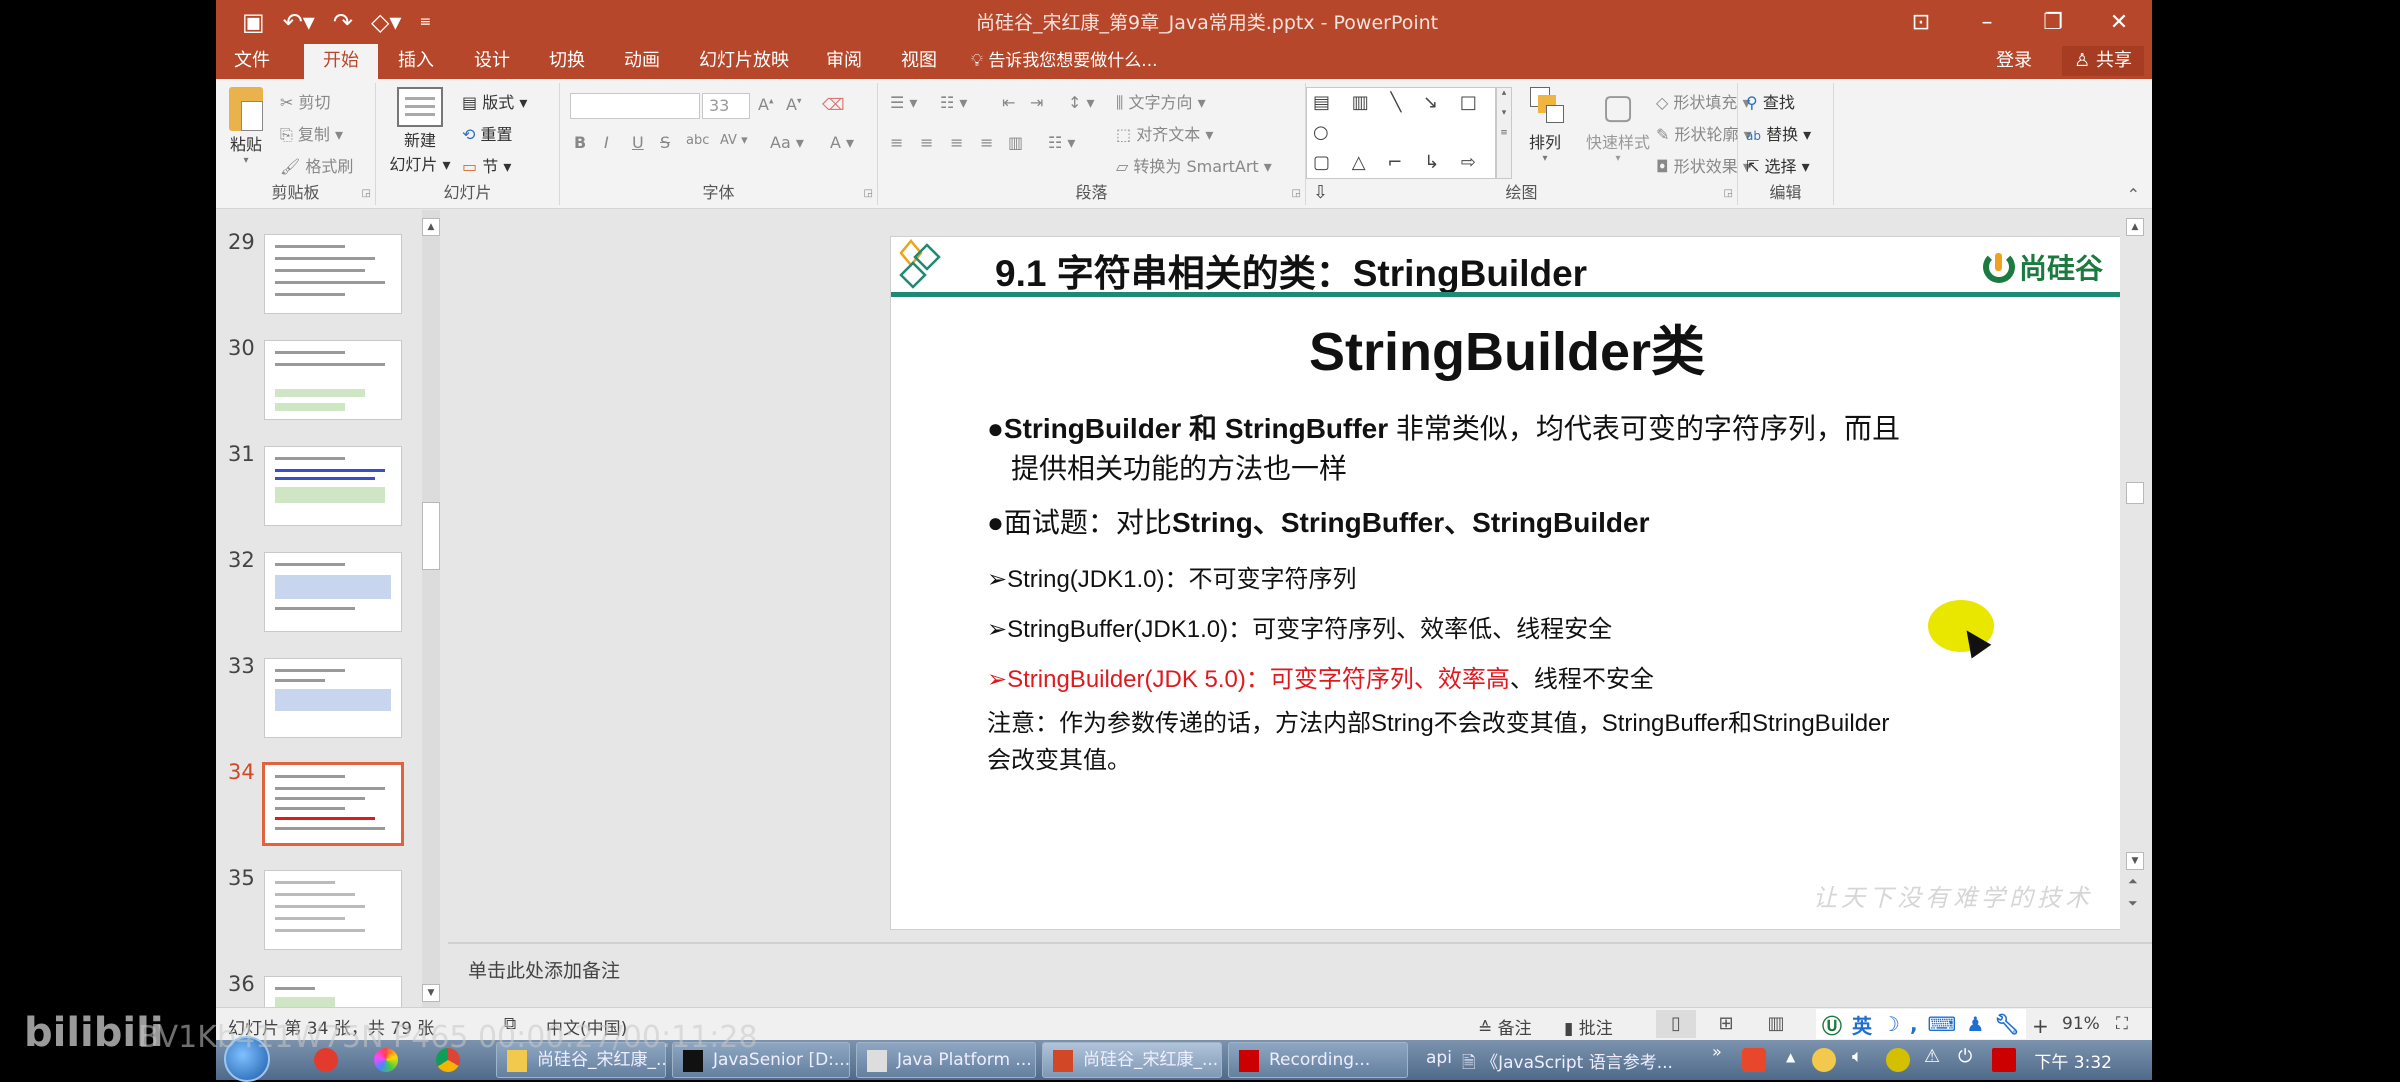 This screenshot has height=1082, width=2400. I want to click on align-text-button: ⬚ 对齐文本 ▾, so click(1164, 133).